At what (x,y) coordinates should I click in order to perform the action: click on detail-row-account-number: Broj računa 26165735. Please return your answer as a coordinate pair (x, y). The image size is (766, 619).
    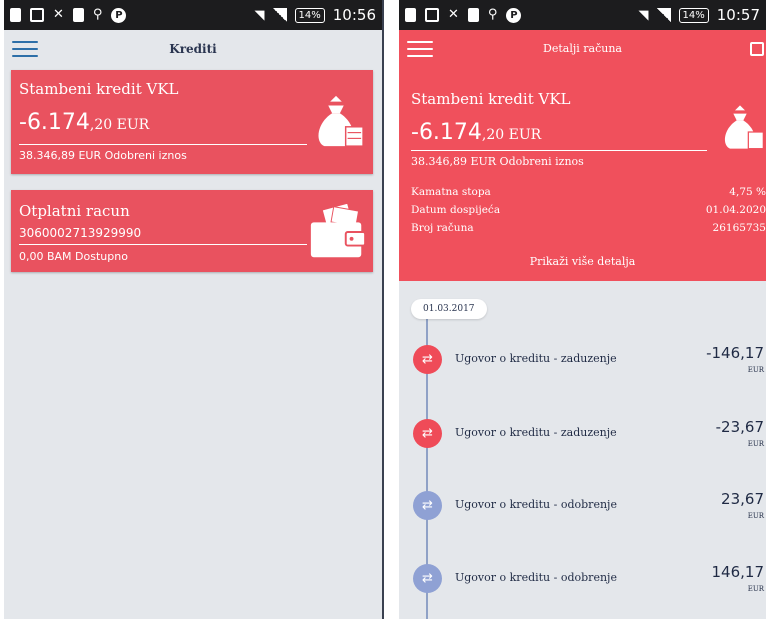
    Looking at the image, I should click on (588, 228).